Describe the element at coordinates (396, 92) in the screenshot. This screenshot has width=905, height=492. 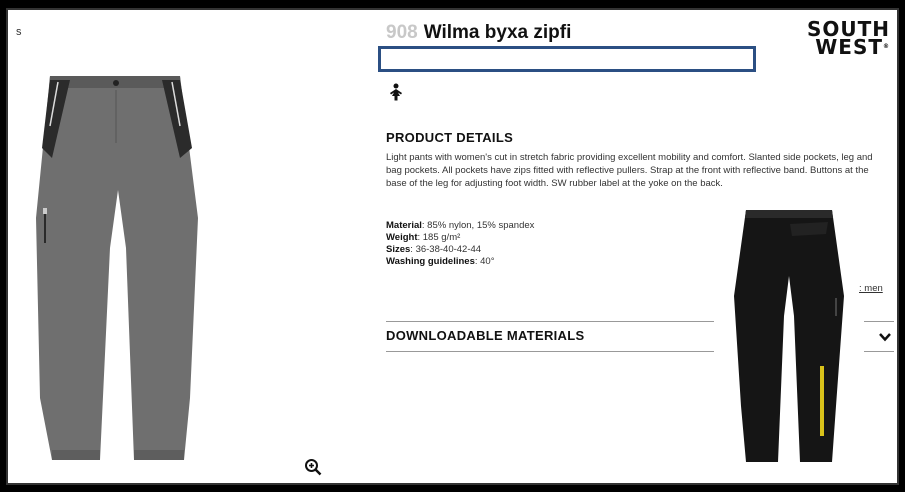
I see `female-icon` at that location.